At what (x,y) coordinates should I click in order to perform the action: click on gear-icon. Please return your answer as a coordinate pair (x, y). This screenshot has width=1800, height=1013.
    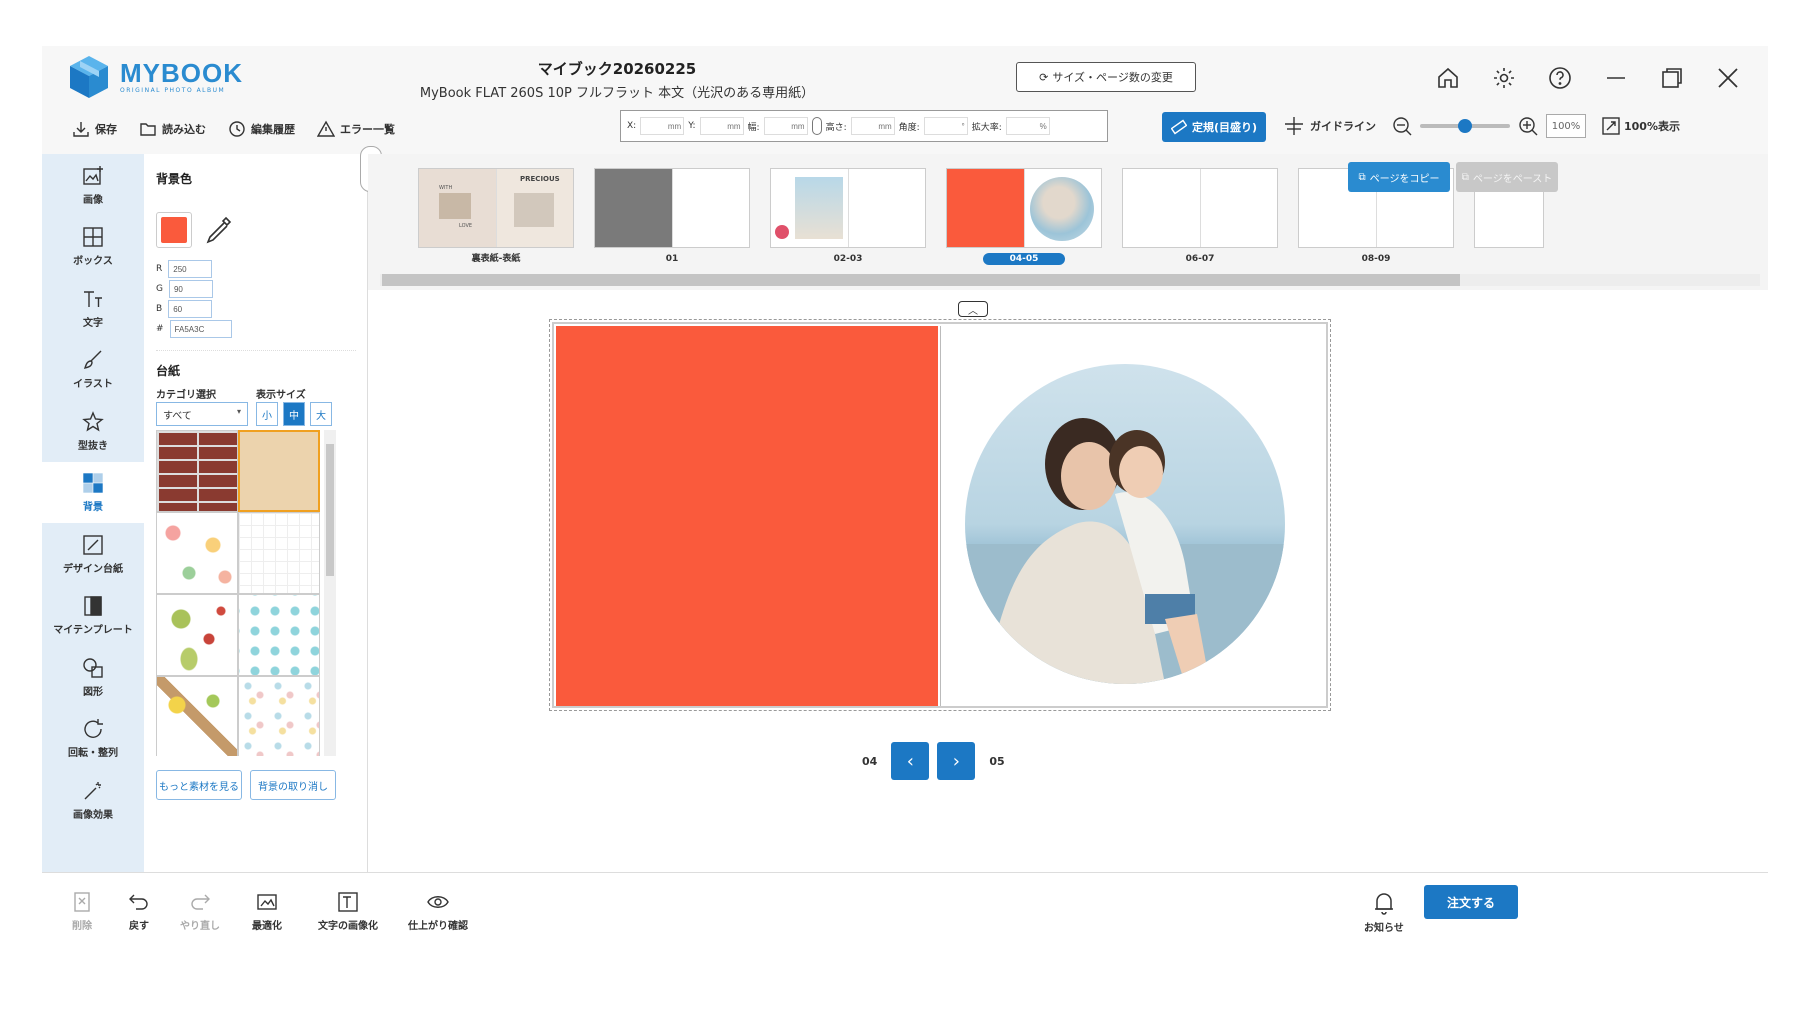
    Looking at the image, I should click on (1504, 78).